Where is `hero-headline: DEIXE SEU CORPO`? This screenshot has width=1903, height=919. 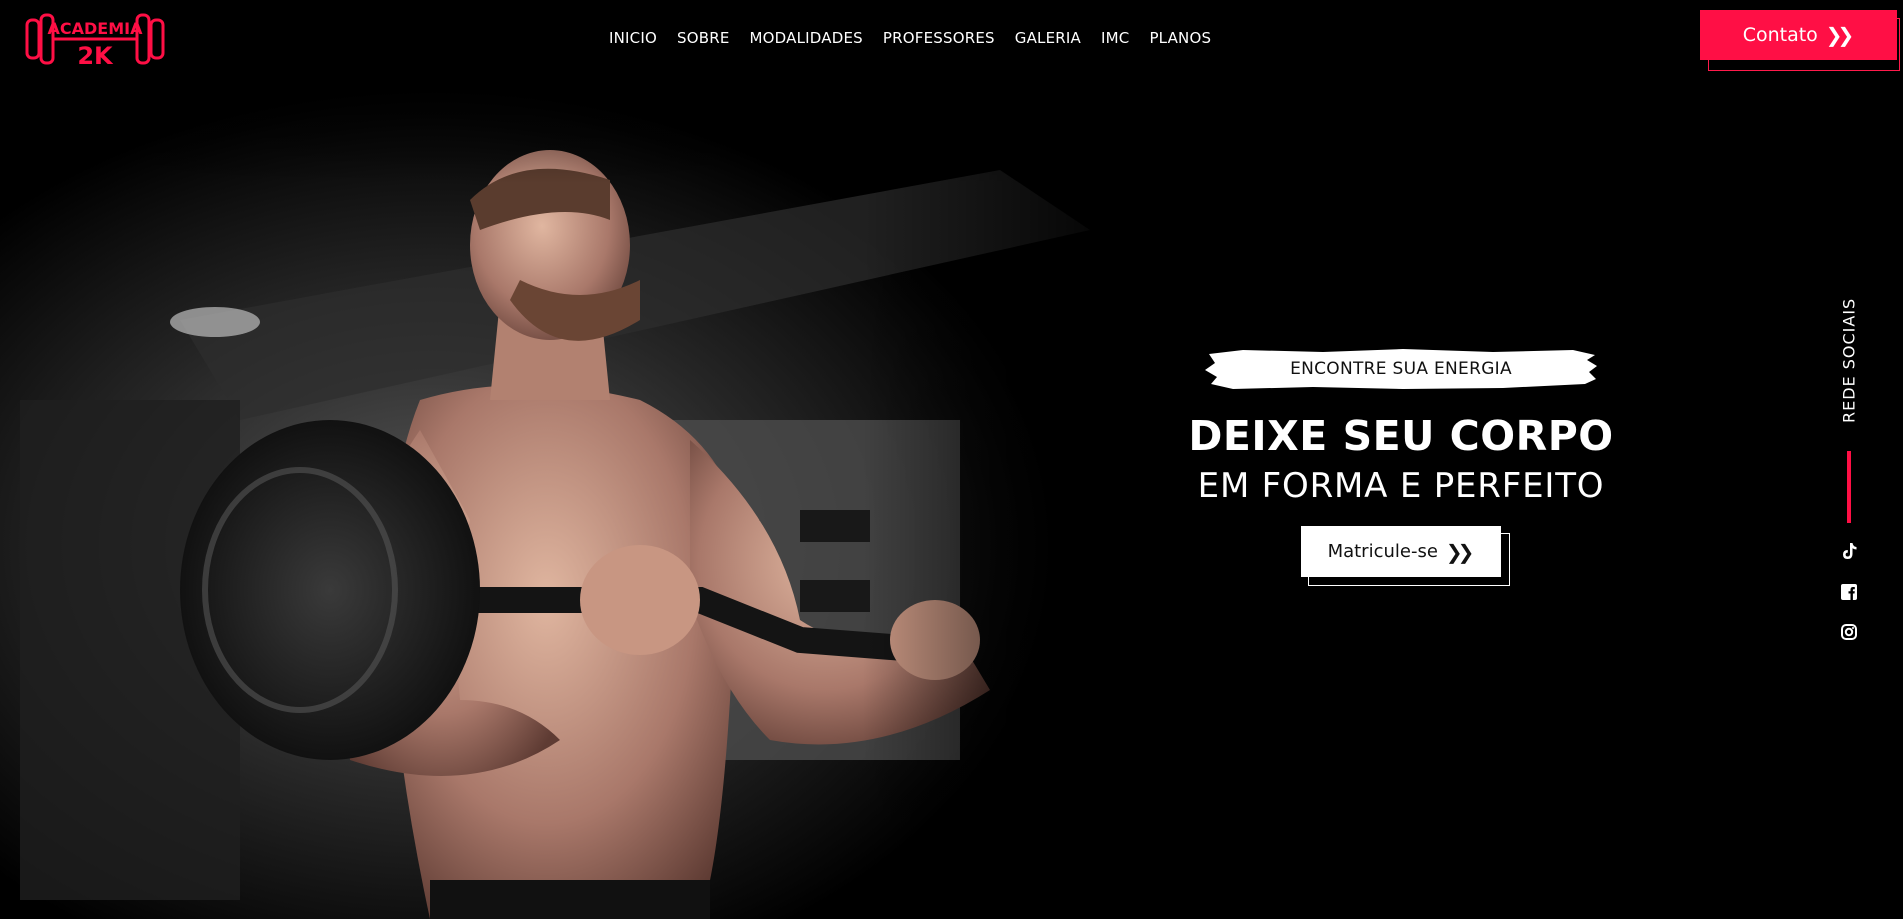
hero-headline: DEIXE SEU CORPO is located at coordinates (1401, 436).